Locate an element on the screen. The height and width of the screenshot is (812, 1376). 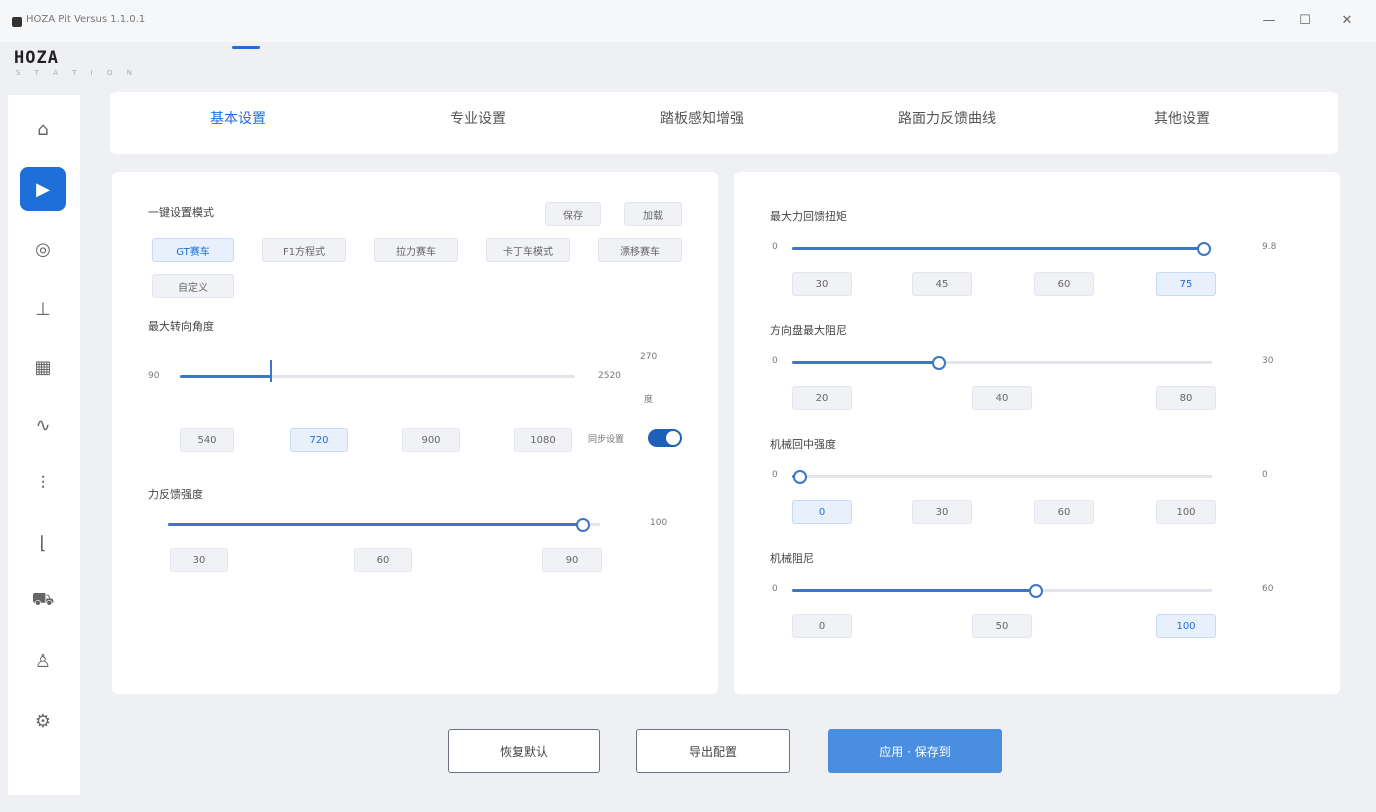
return-center-label: 机械回中强度 is located at coordinates (803, 444).